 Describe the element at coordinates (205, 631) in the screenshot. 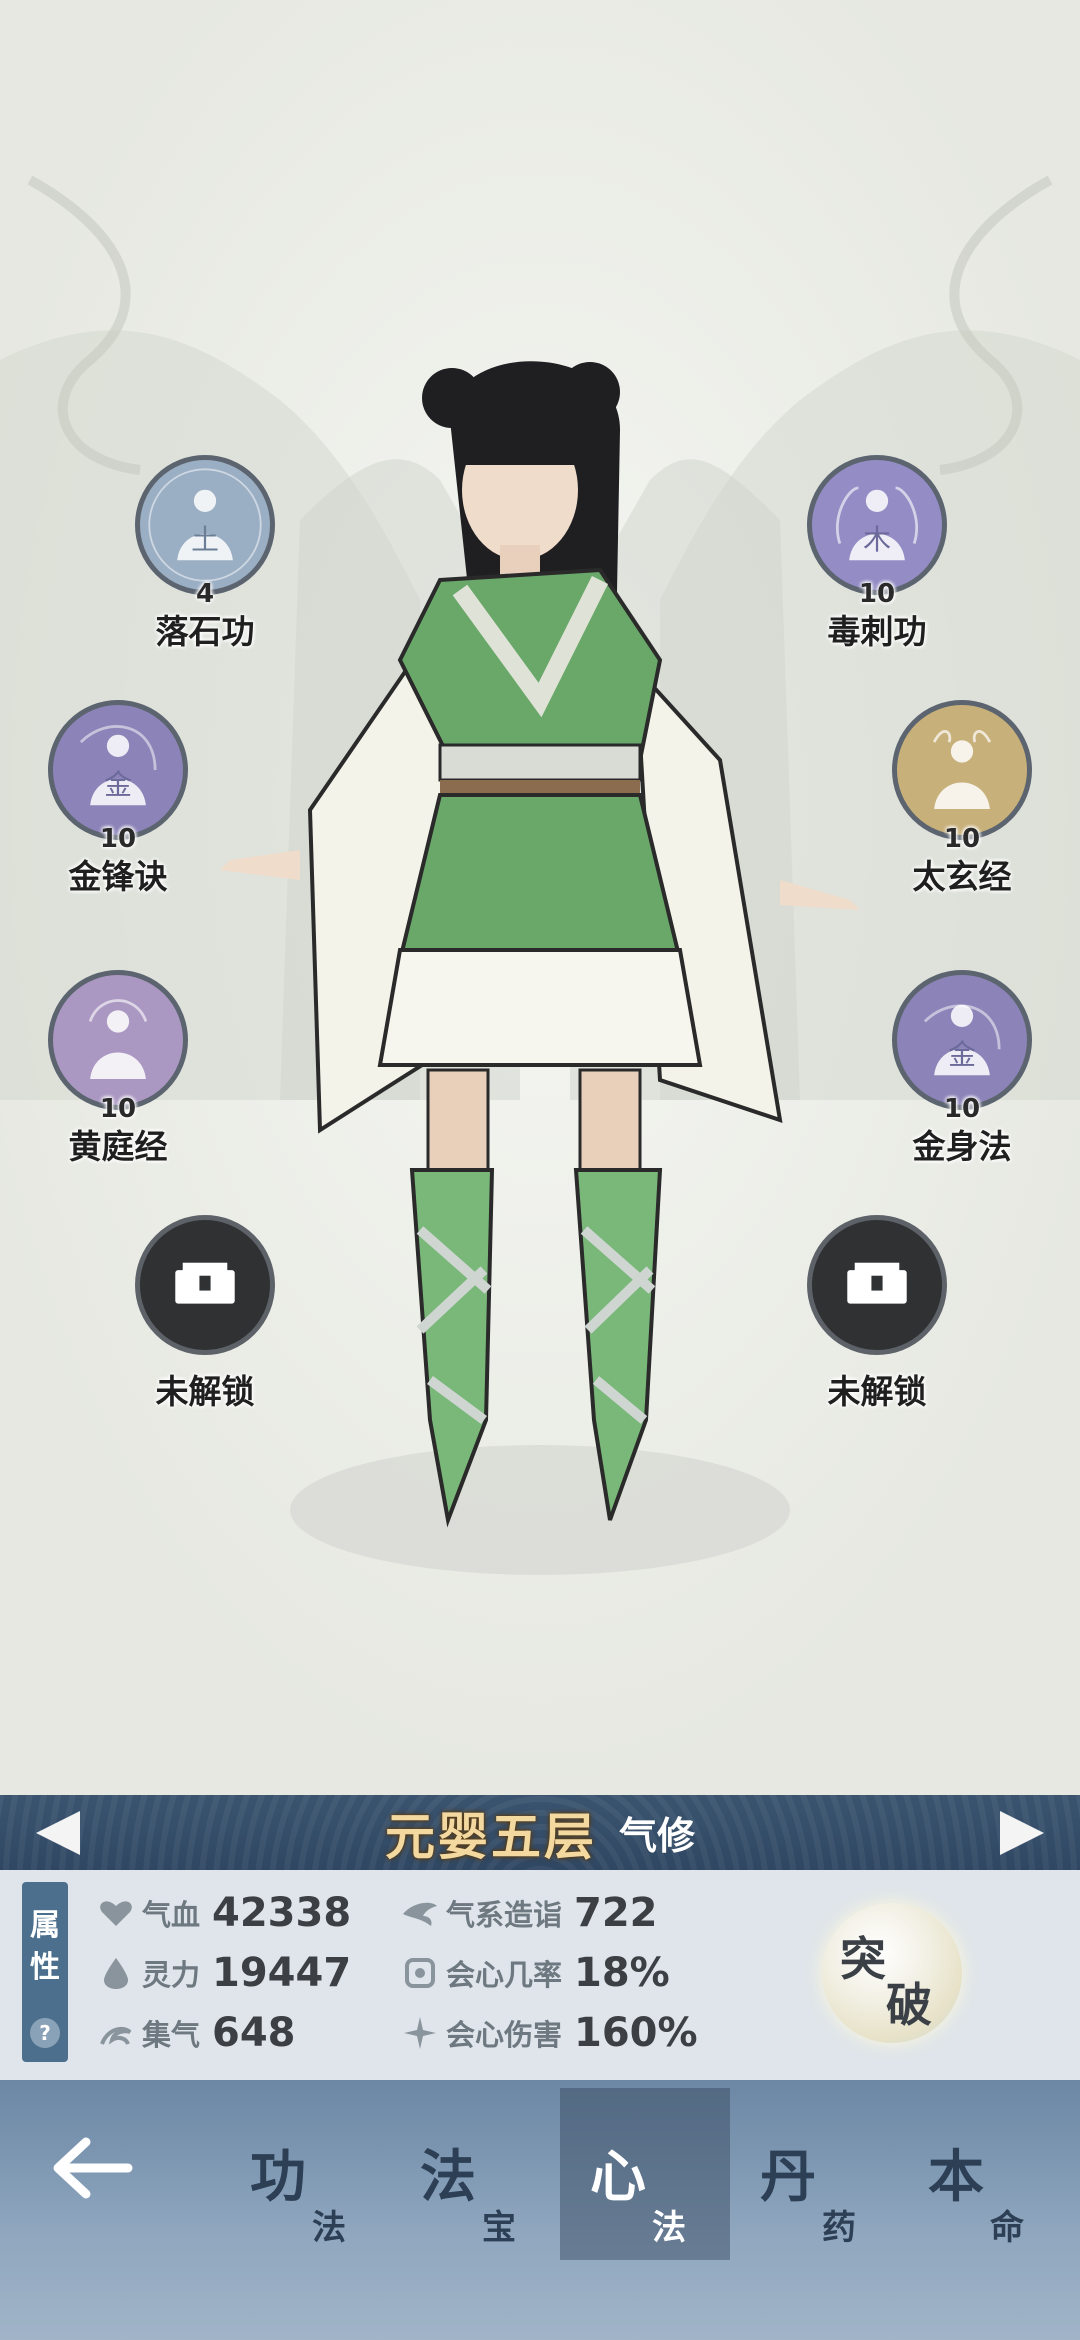

I see `skill-name: 落石功` at that location.